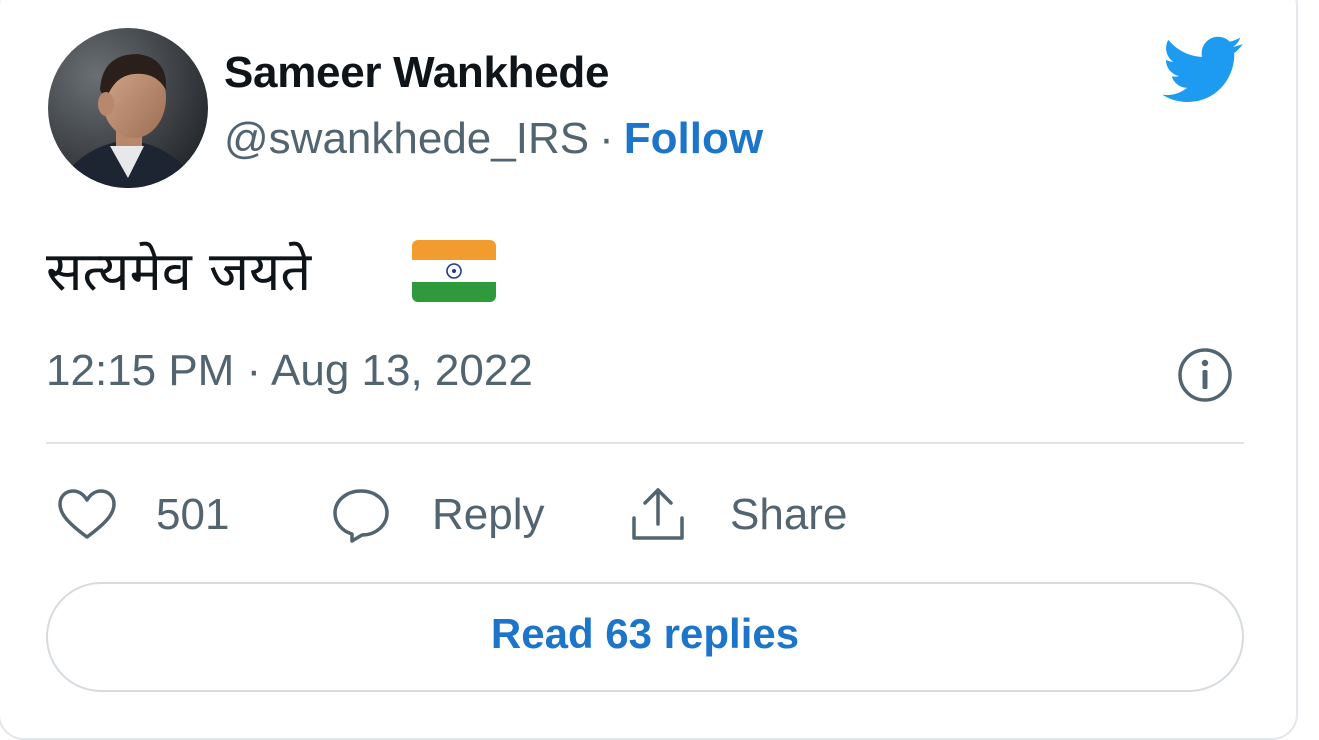  What do you see at coordinates (1205, 375) in the screenshot?
I see `info-icon` at bounding box center [1205, 375].